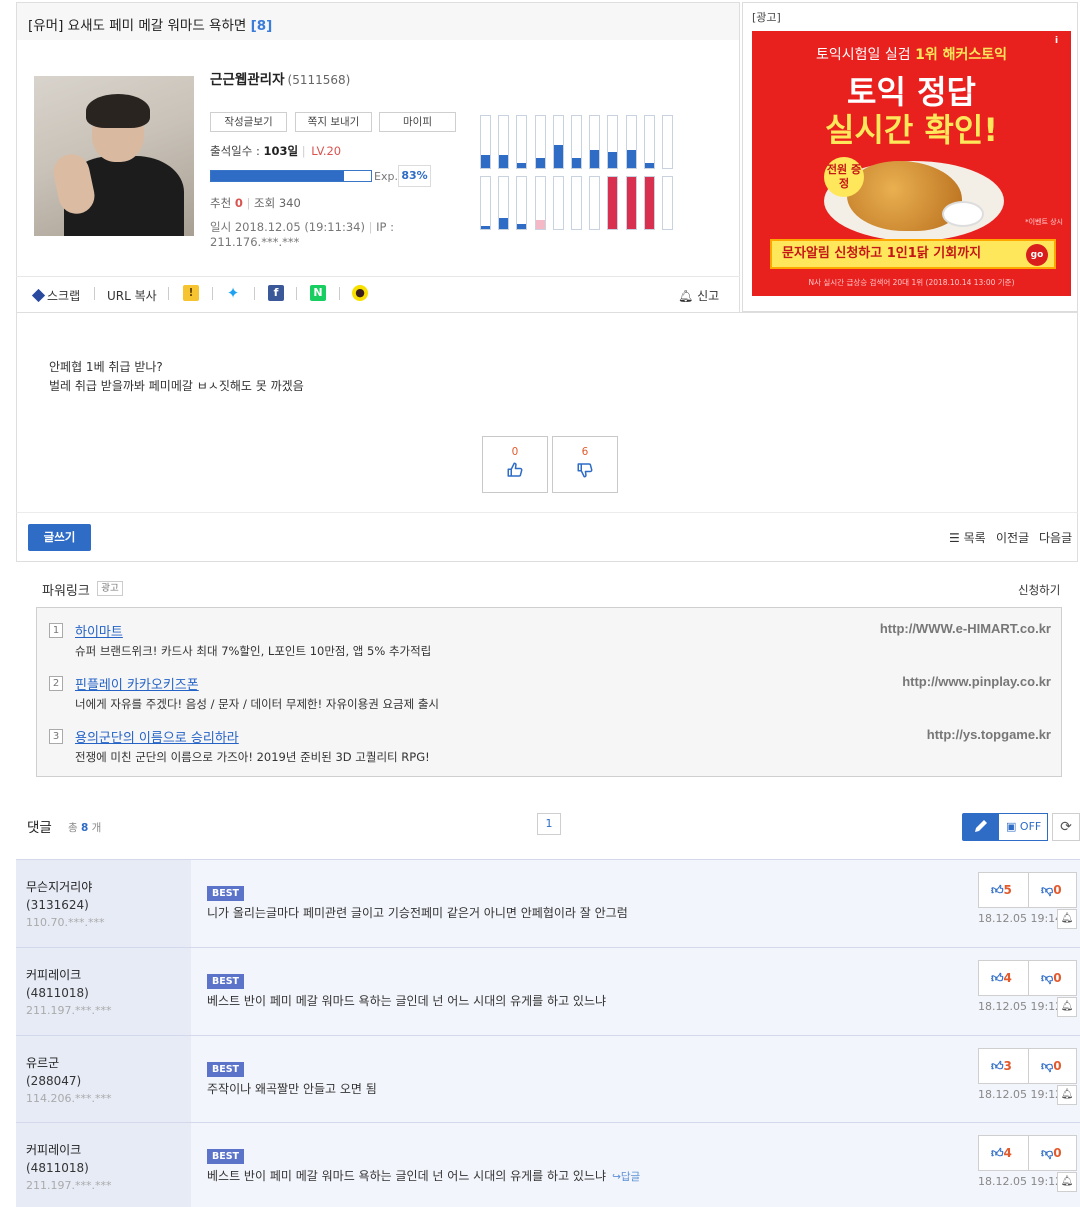  I want to click on send-message-button: 쪽지 보내기, so click(333, 122).